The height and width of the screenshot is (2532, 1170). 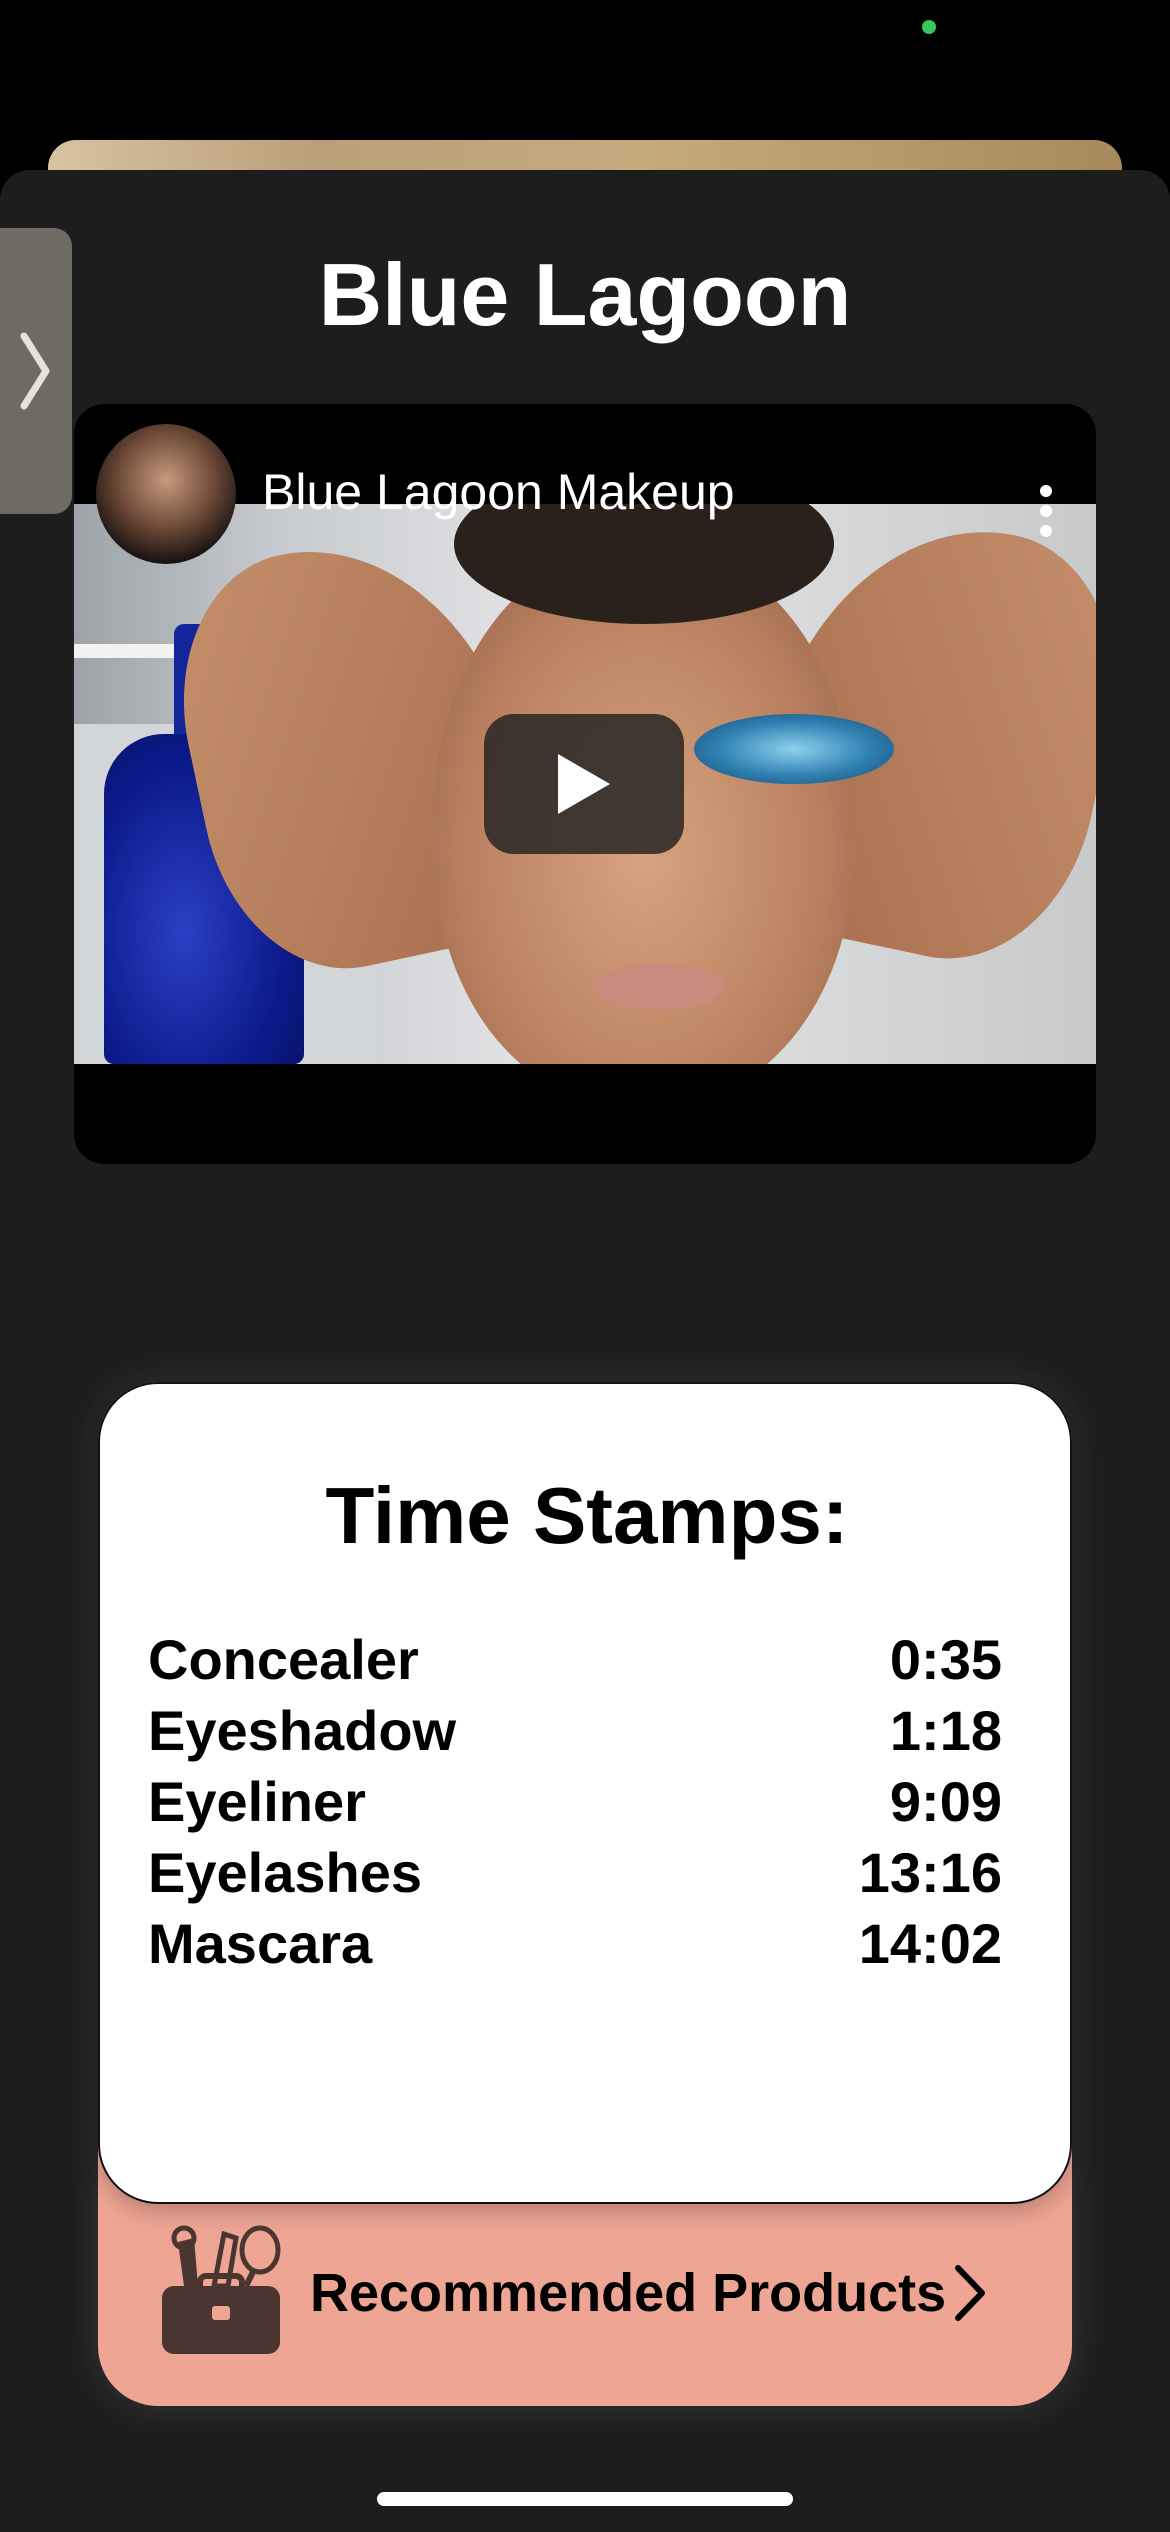 I want to click on recommended-products-button: Recommended Products, so click(x=585, y=2303).